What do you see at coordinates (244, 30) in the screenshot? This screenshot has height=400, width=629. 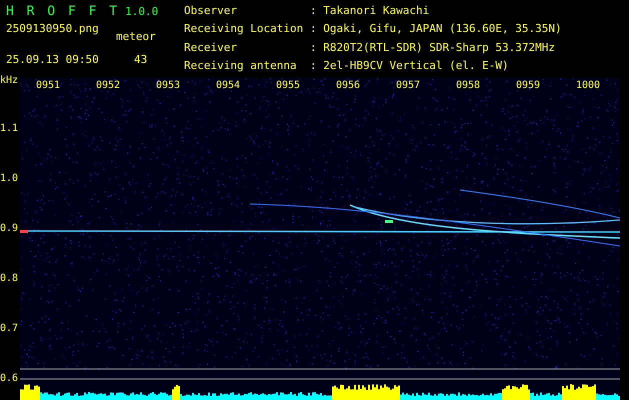 I see `info-label: Receiving Location` at bounding box center [244, 30].